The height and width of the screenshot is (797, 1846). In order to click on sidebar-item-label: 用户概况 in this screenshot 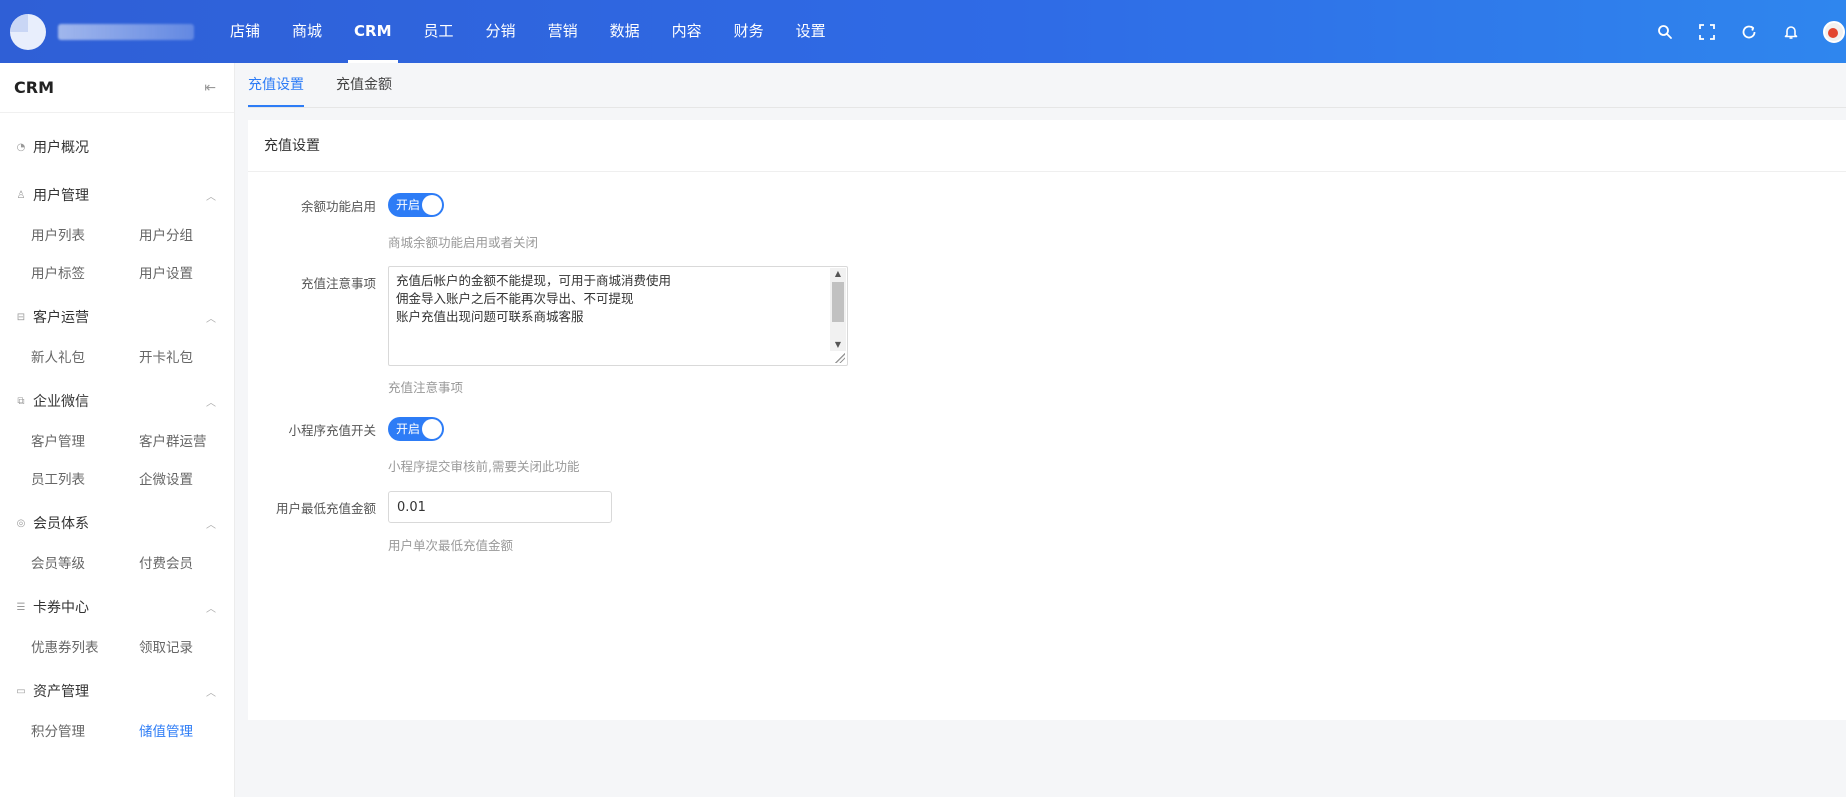, I will do `click(61, 148)`.